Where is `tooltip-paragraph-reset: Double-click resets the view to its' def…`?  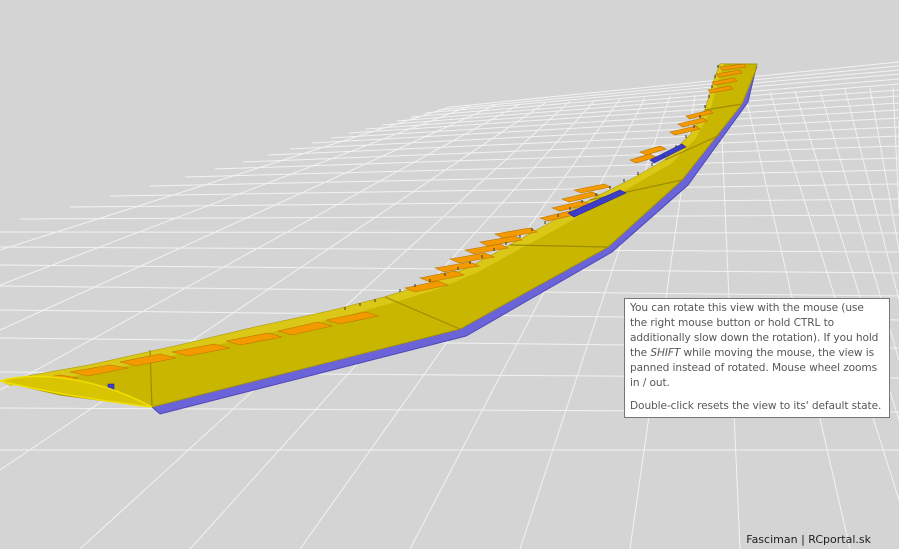 tooltip-paragraph-reset: Double-click resets the view to its' def… is located at coordinates (756, 406).